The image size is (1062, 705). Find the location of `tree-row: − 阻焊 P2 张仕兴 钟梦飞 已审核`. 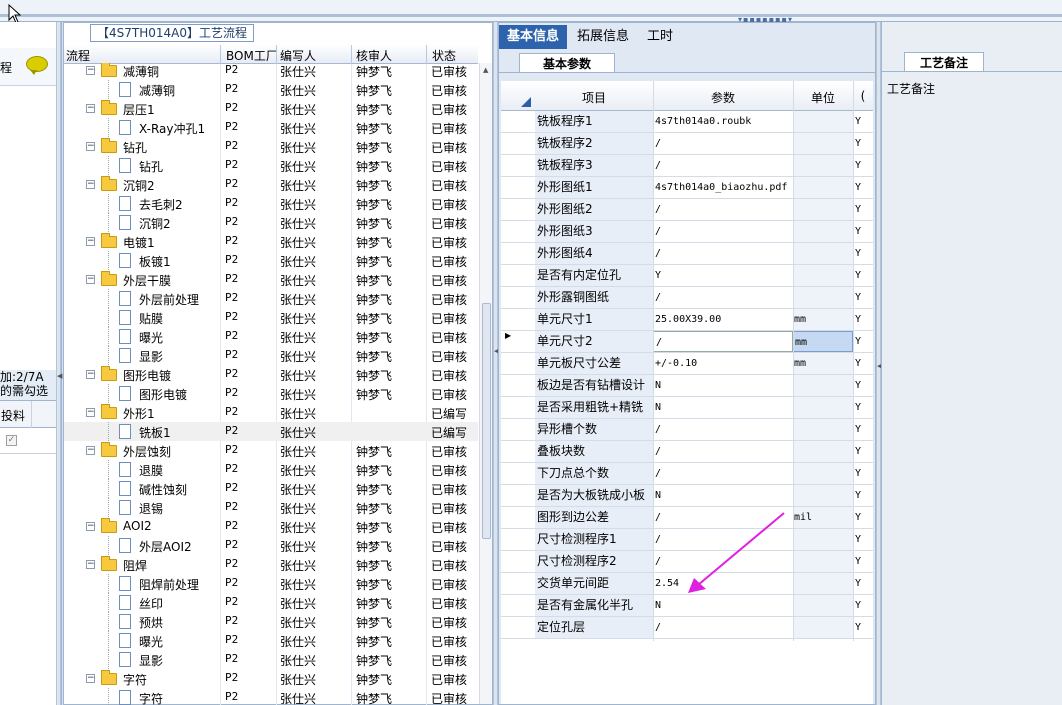

tree-row: − 阻焊 P2 张仕兴 钟梦飞 已审核 is located at coordinates (271, 564).